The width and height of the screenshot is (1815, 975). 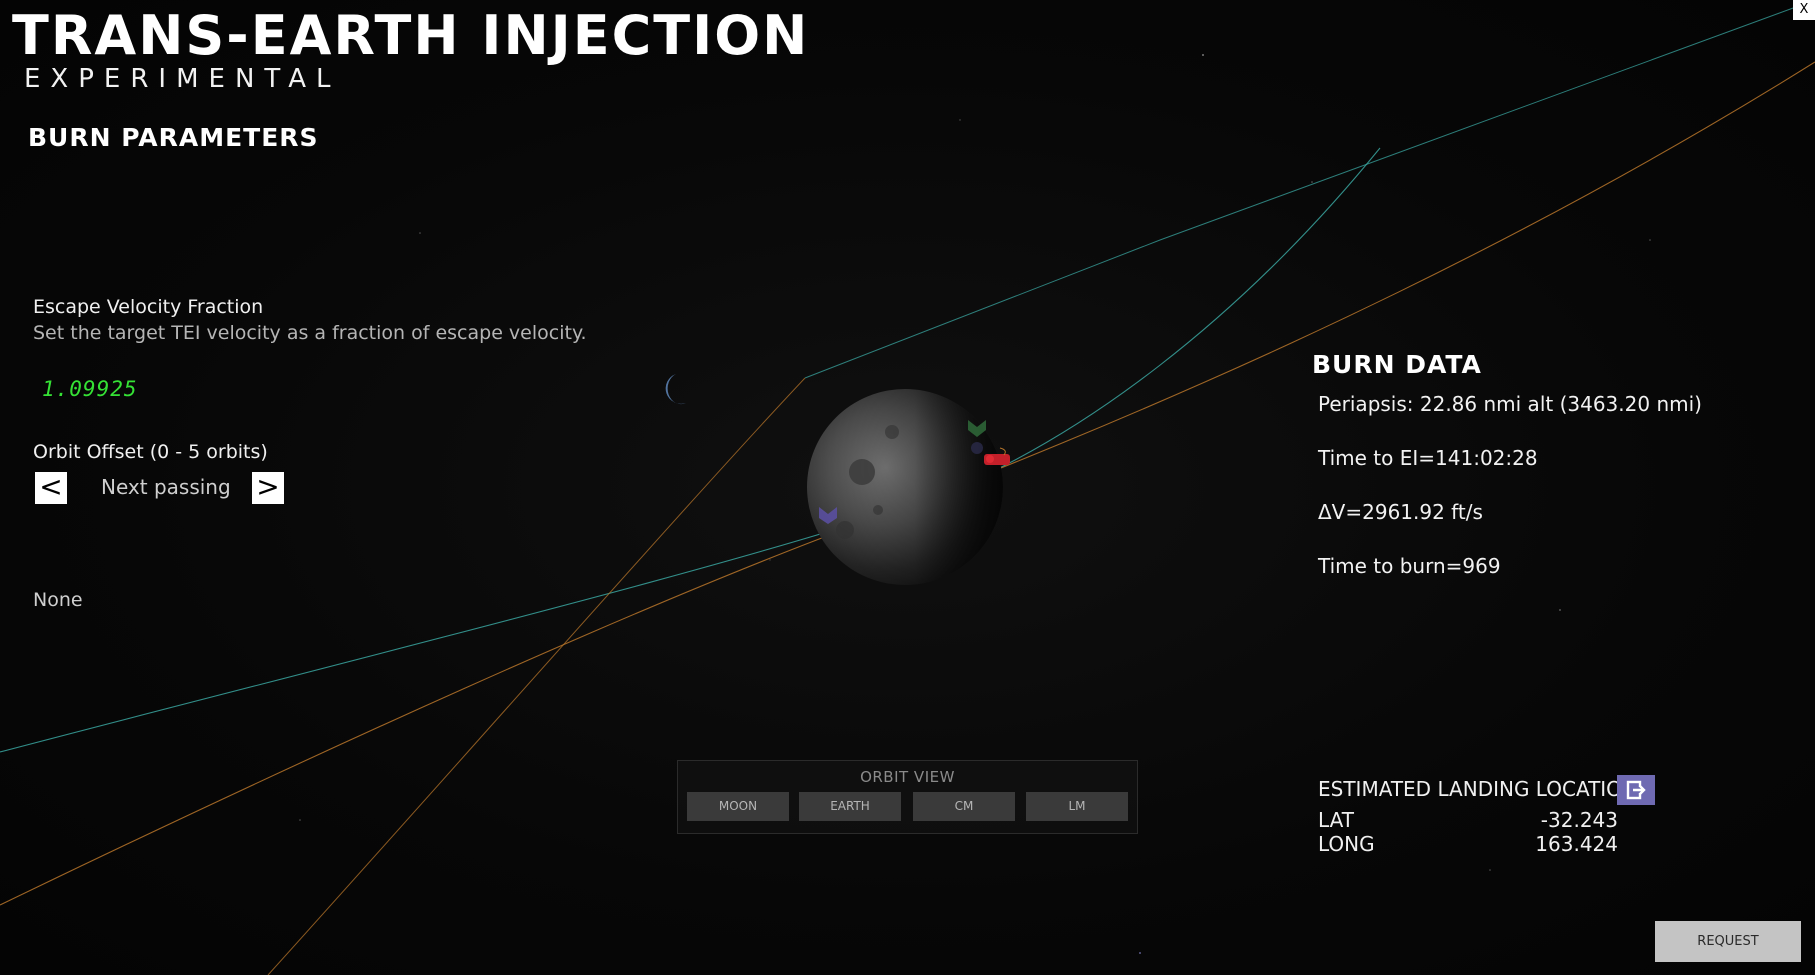 I want to click on orbit-view-title: ORBIT VIEW, so click(x=907, y=777).